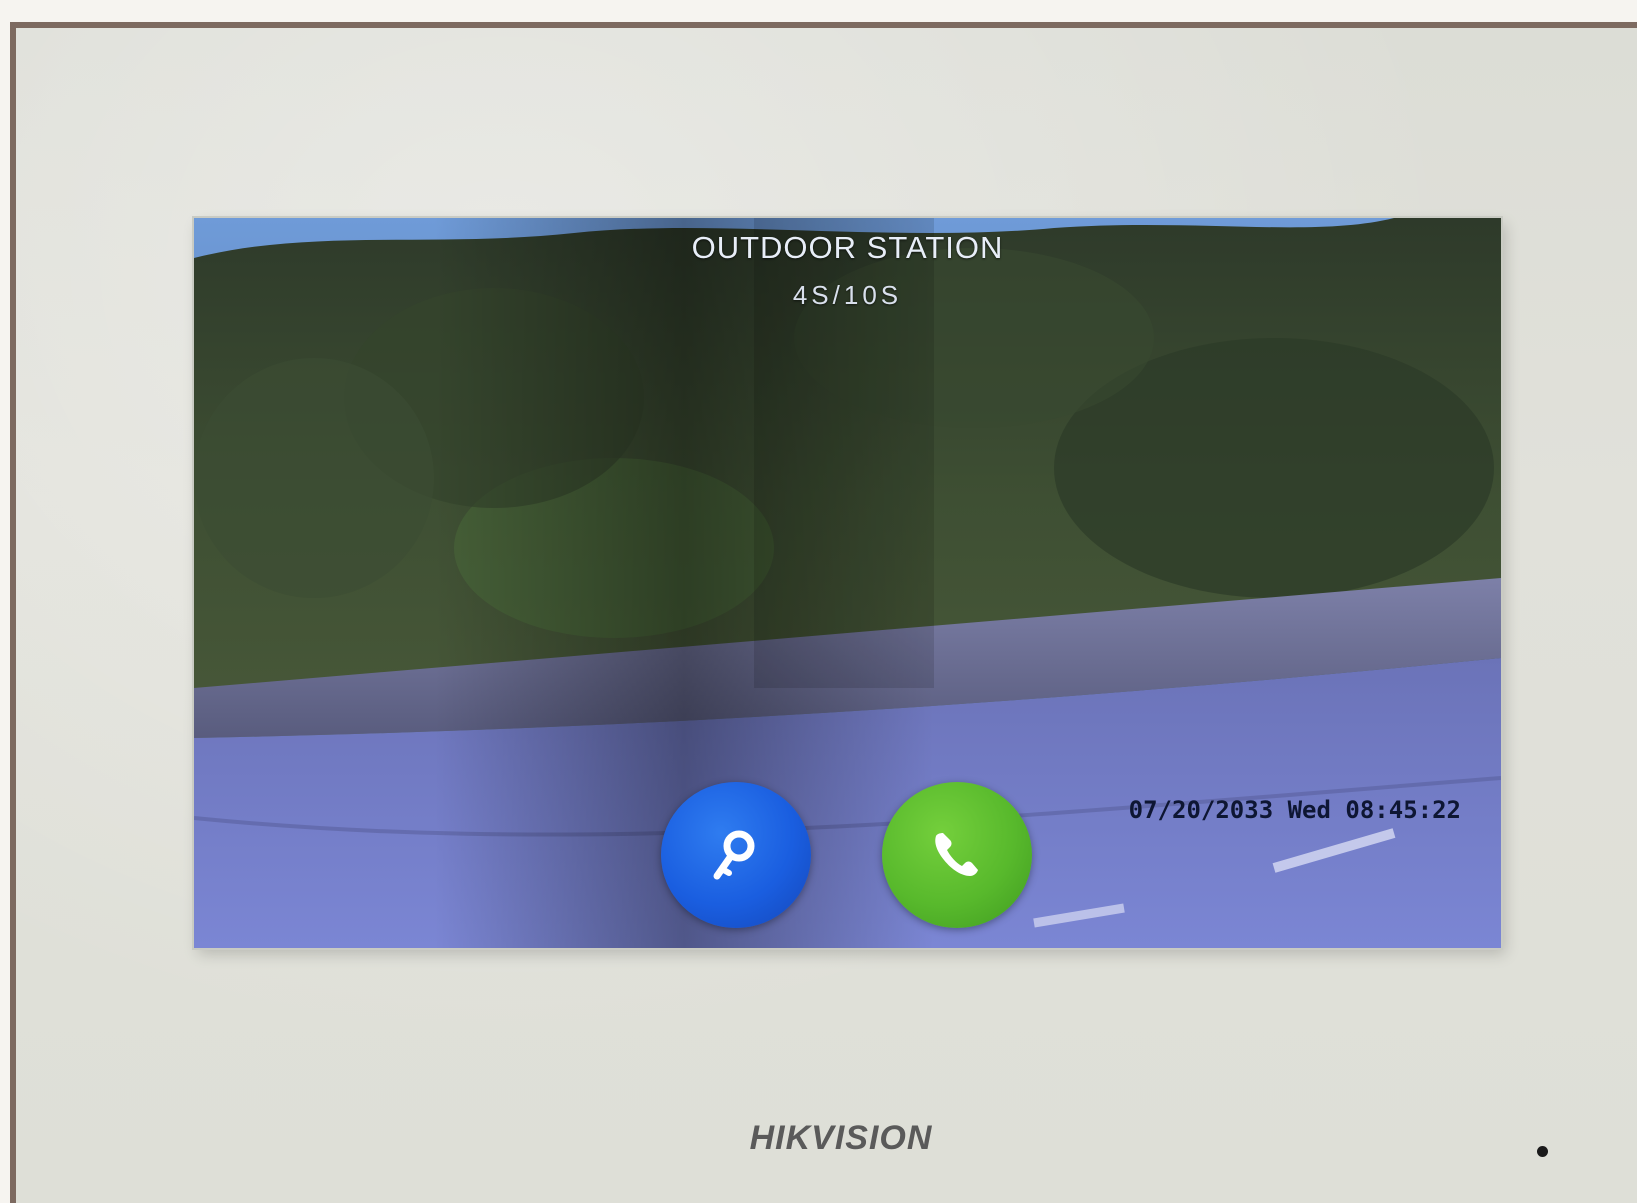 This screenshot has height=1203, width=1637. I want to click on answer-call-button, so click(957, 855).